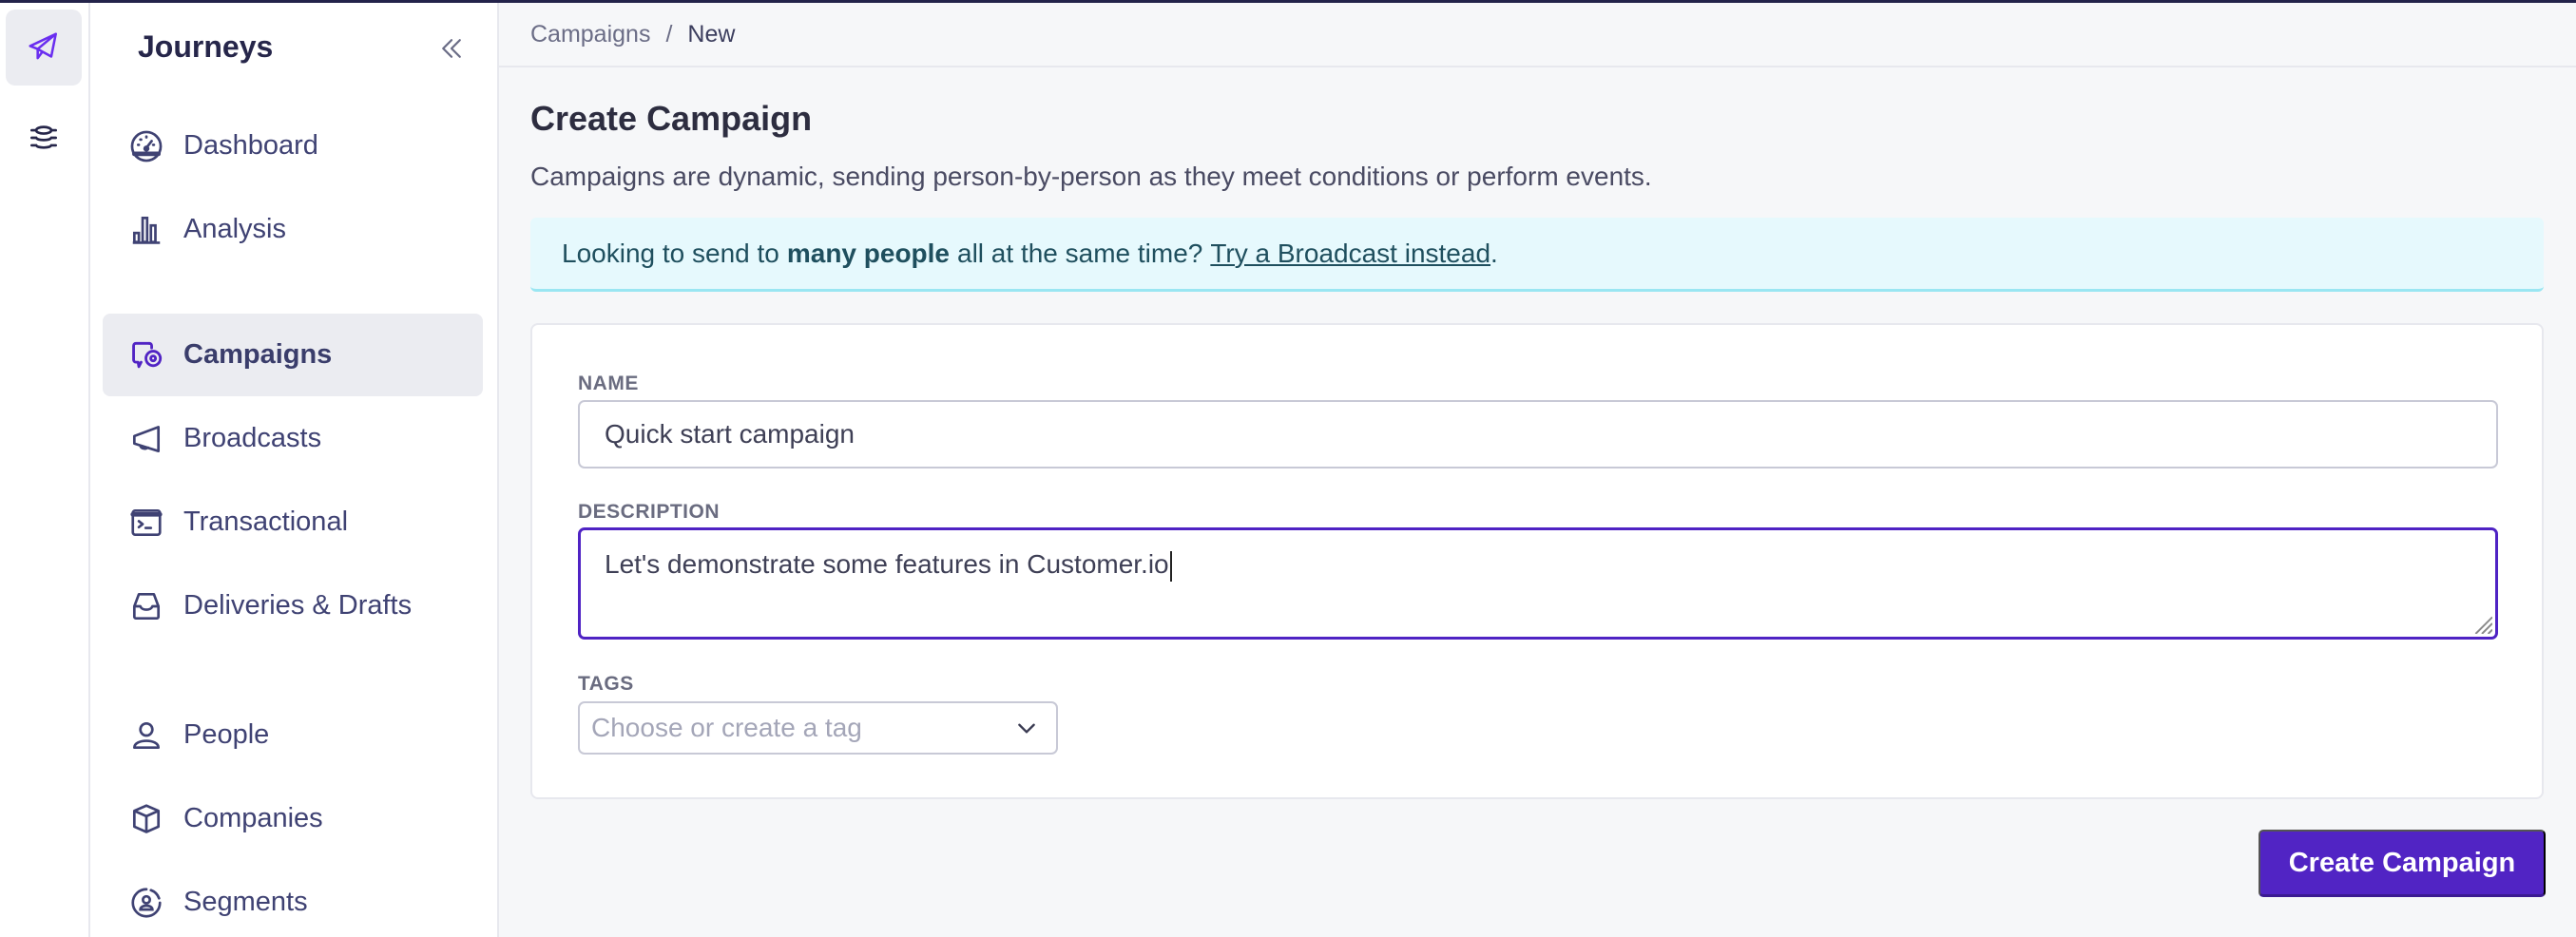 The image size is (2576, 937). I want to click on sidebar-item-label: Campaigns, so click(258, 354).